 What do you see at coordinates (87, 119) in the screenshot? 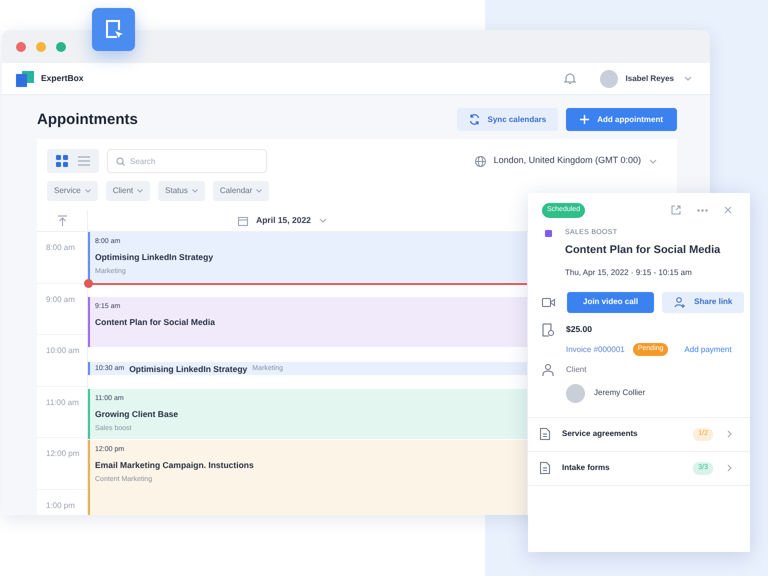
I see `page-title: Appointments` at bounding box center [87, 119].